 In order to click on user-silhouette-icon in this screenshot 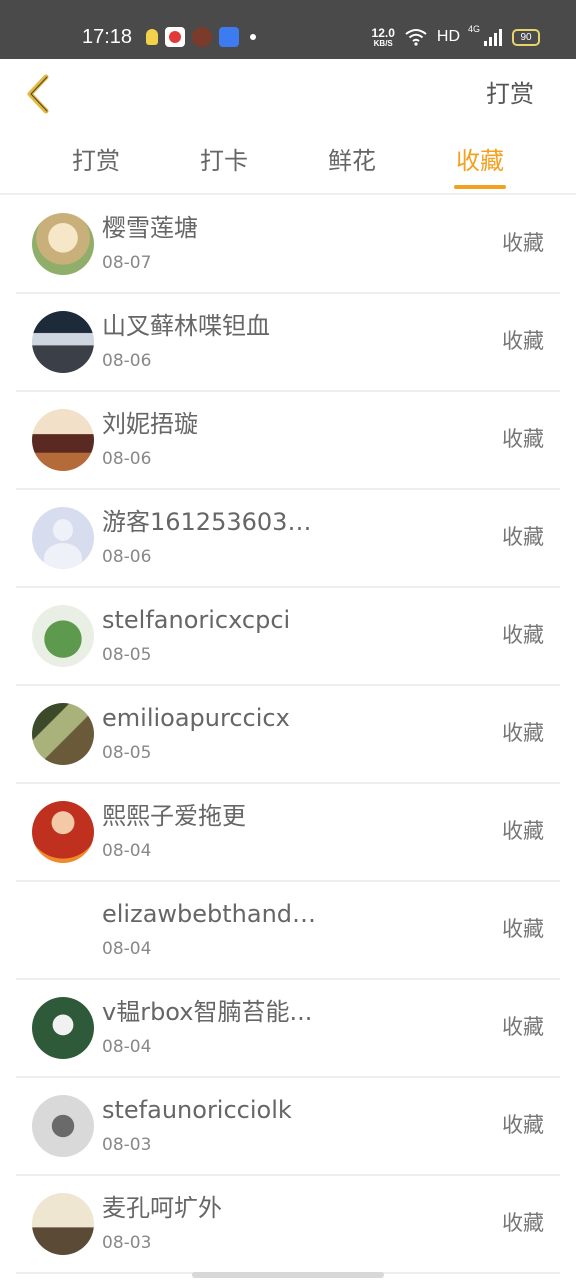, I will do `click(63, 530)`.